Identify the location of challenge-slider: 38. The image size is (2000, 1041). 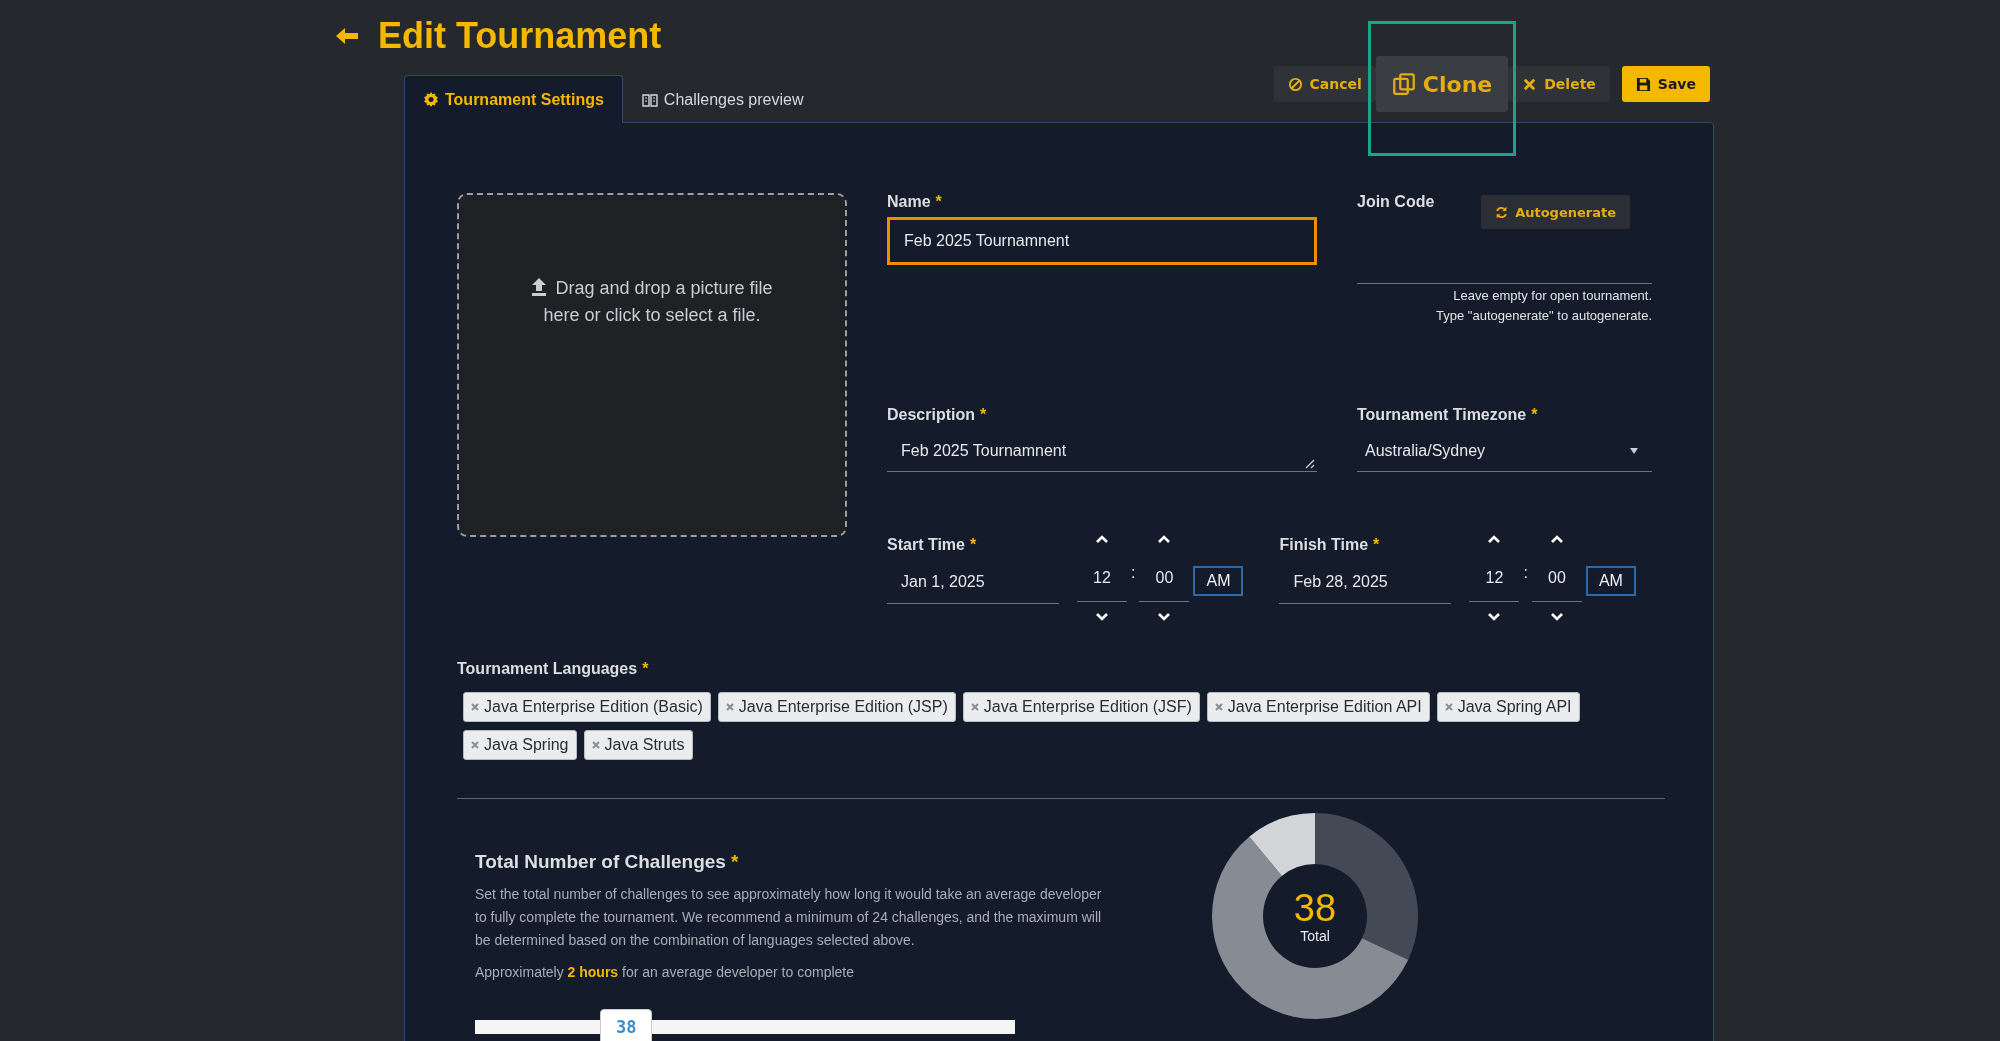
(745, 1025).